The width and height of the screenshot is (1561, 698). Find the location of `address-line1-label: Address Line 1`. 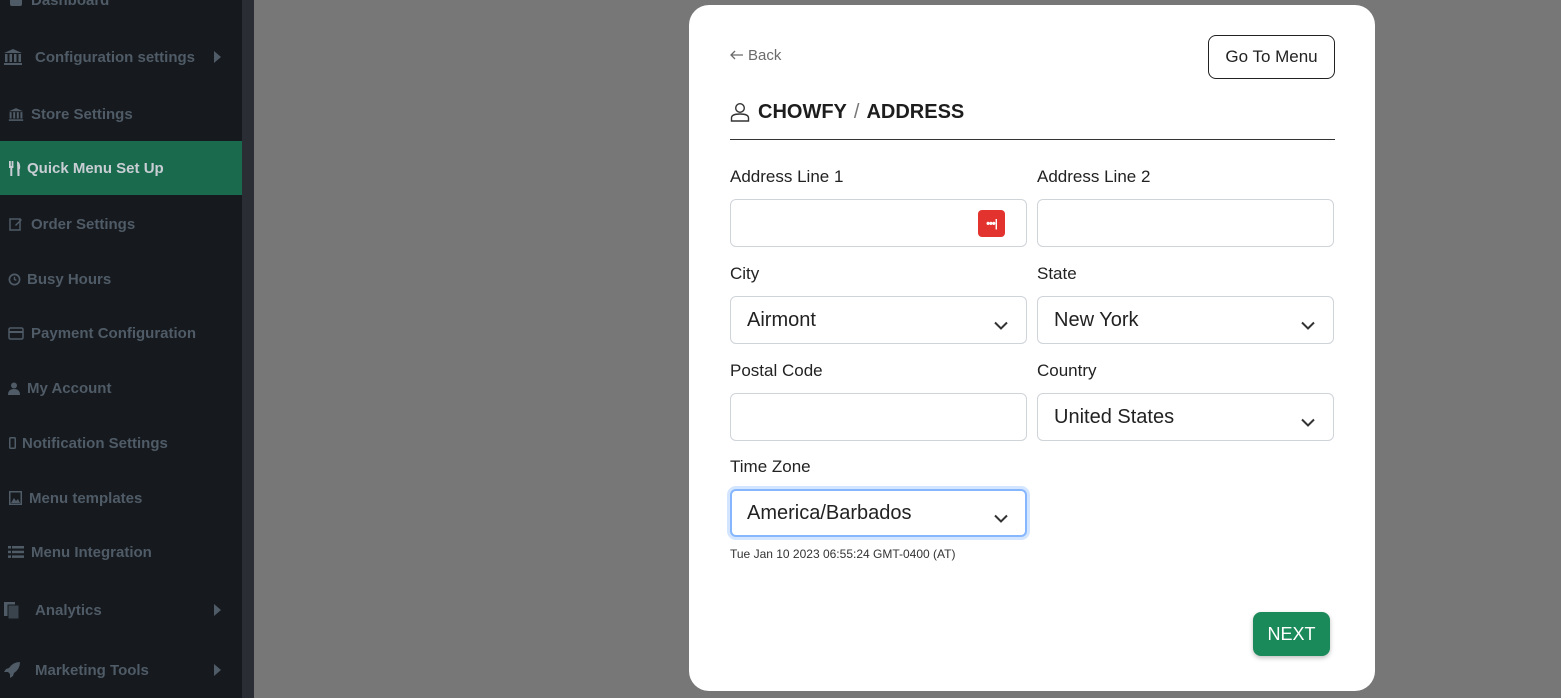

address-line1-label: Address Line 1 is located at coordinates (787, 176).